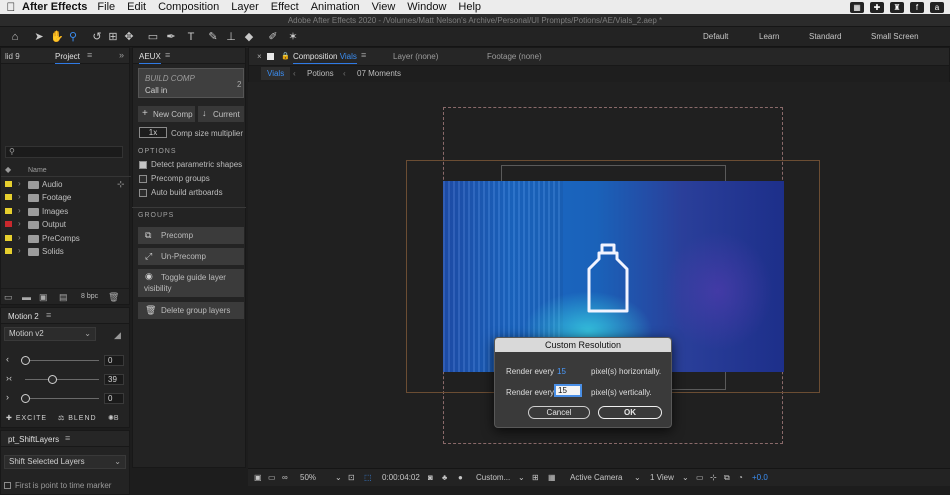 Image resolution: width=950 pixels, height=495 pixels. What do you see at coordinates (65, 462) in the screenshot?
I see `shift-dropdown: Shift Selected Layers ⌄` at bounding box center [65, 462].